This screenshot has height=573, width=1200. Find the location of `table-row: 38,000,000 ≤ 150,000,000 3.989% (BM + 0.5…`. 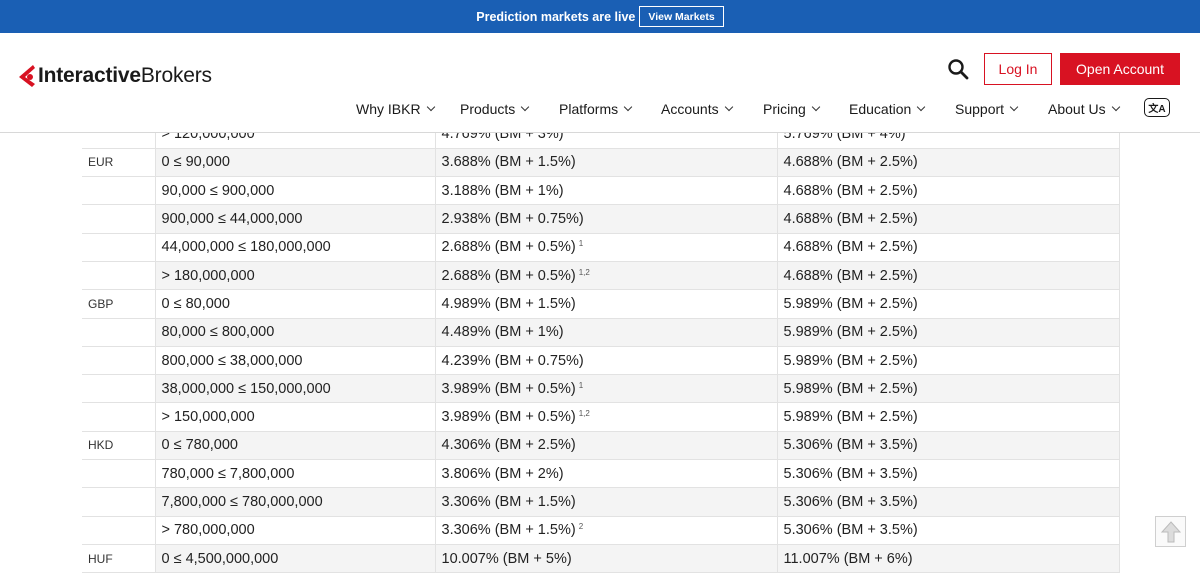

table-row: 38,000,000 ≤ 150,000,000 3.989% (BM + 0.5… is located at coordinates (601, 389).